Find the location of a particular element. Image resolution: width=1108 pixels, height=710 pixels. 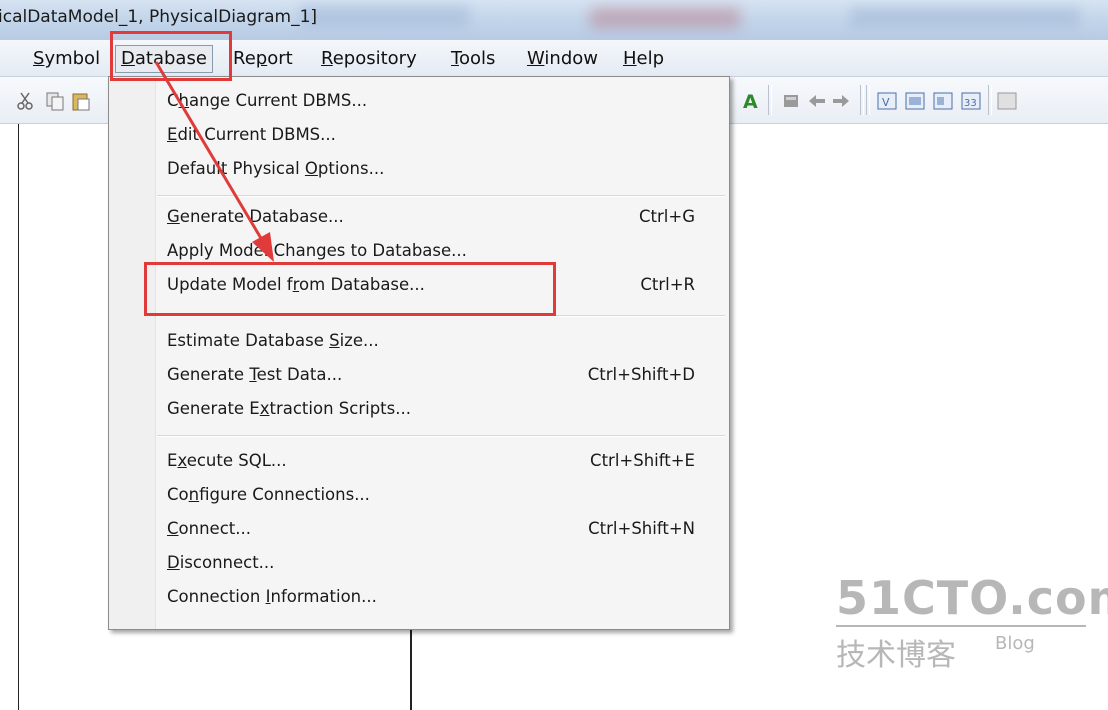

svg-text: A is located at coordinates (750, 101).